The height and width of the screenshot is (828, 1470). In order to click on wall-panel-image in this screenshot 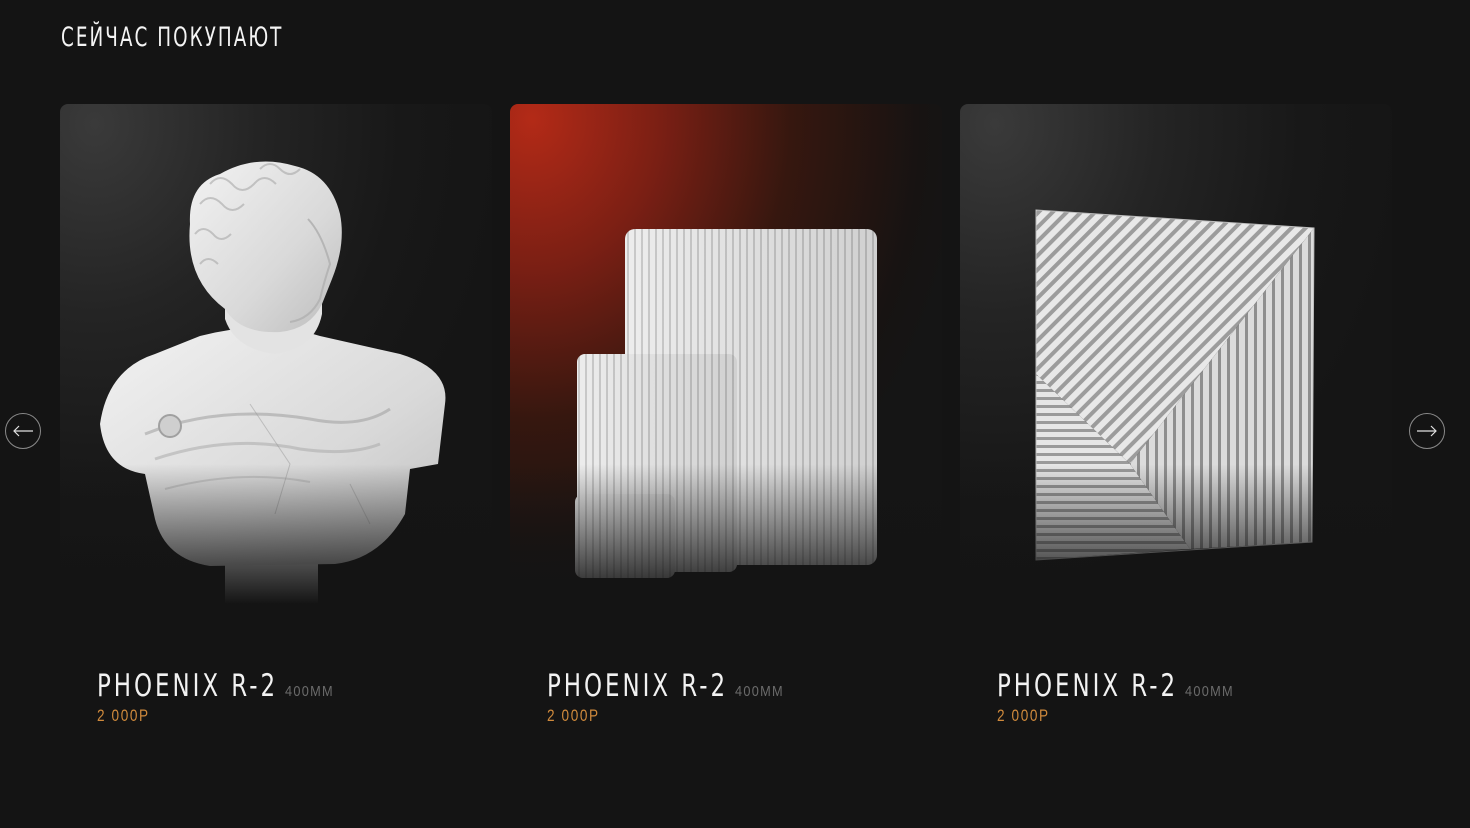, I will do `click(1175, 385)`.